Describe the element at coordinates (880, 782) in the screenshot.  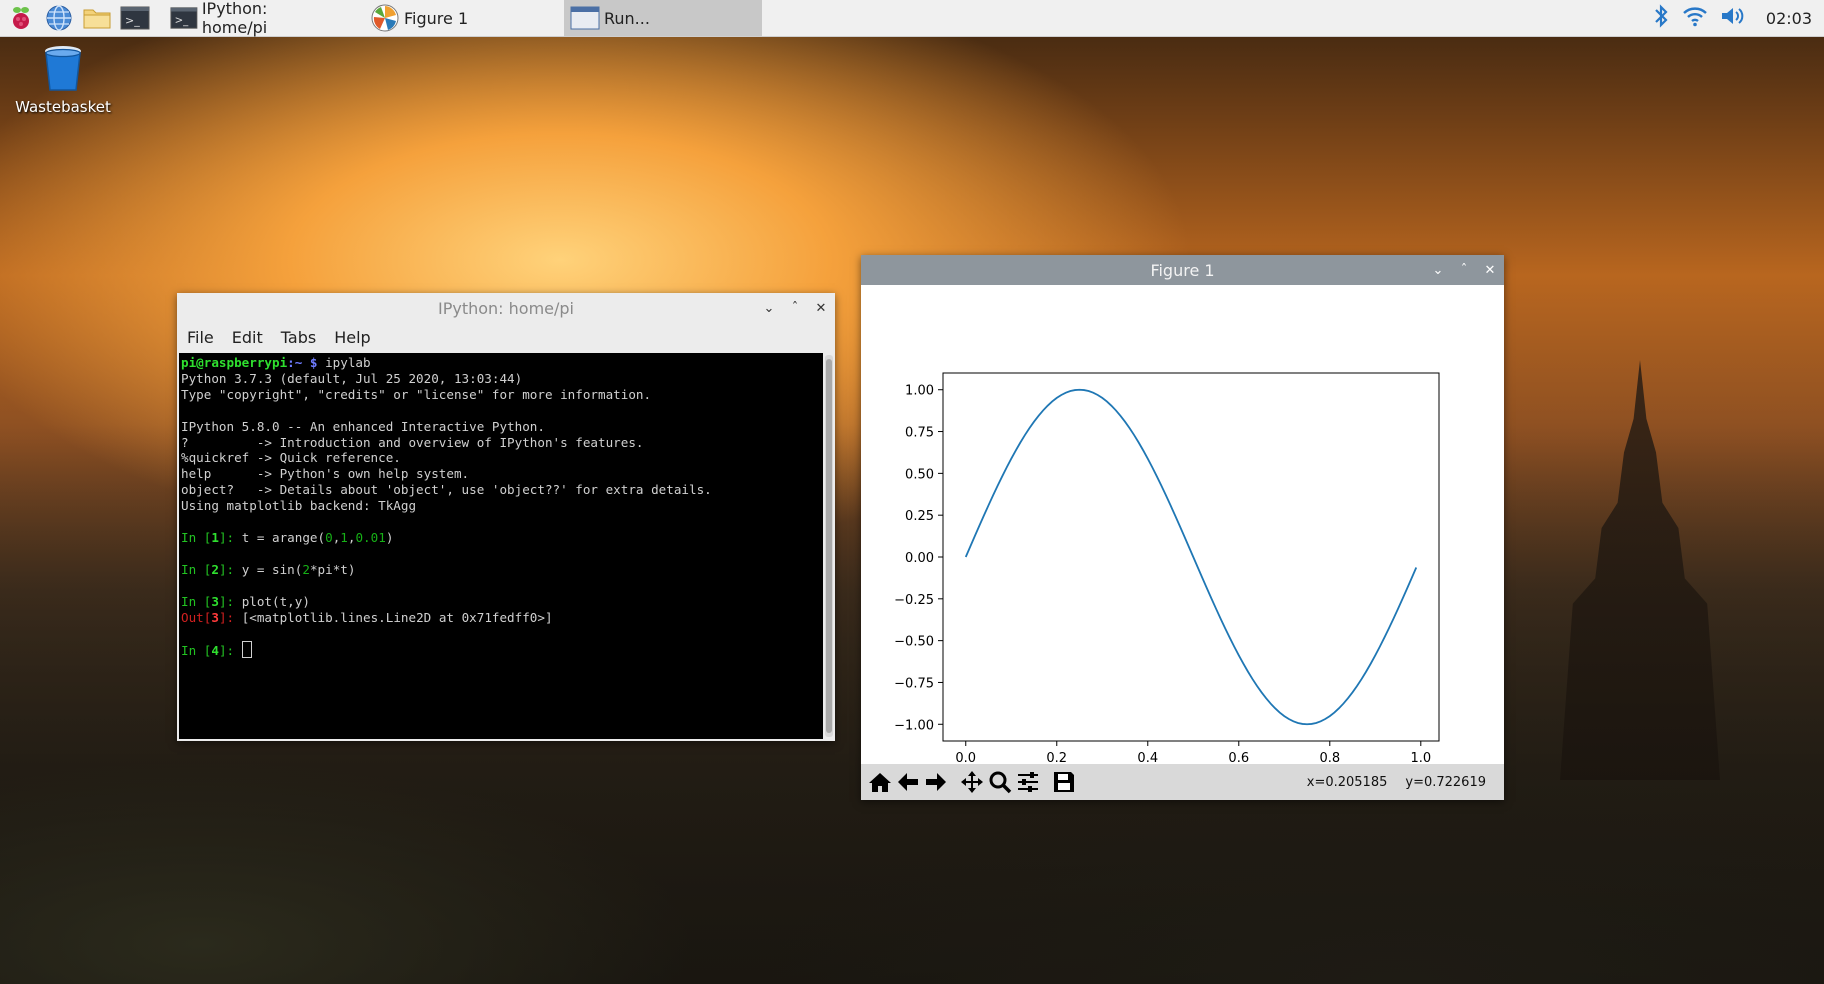
I see `home-icon` at that location.